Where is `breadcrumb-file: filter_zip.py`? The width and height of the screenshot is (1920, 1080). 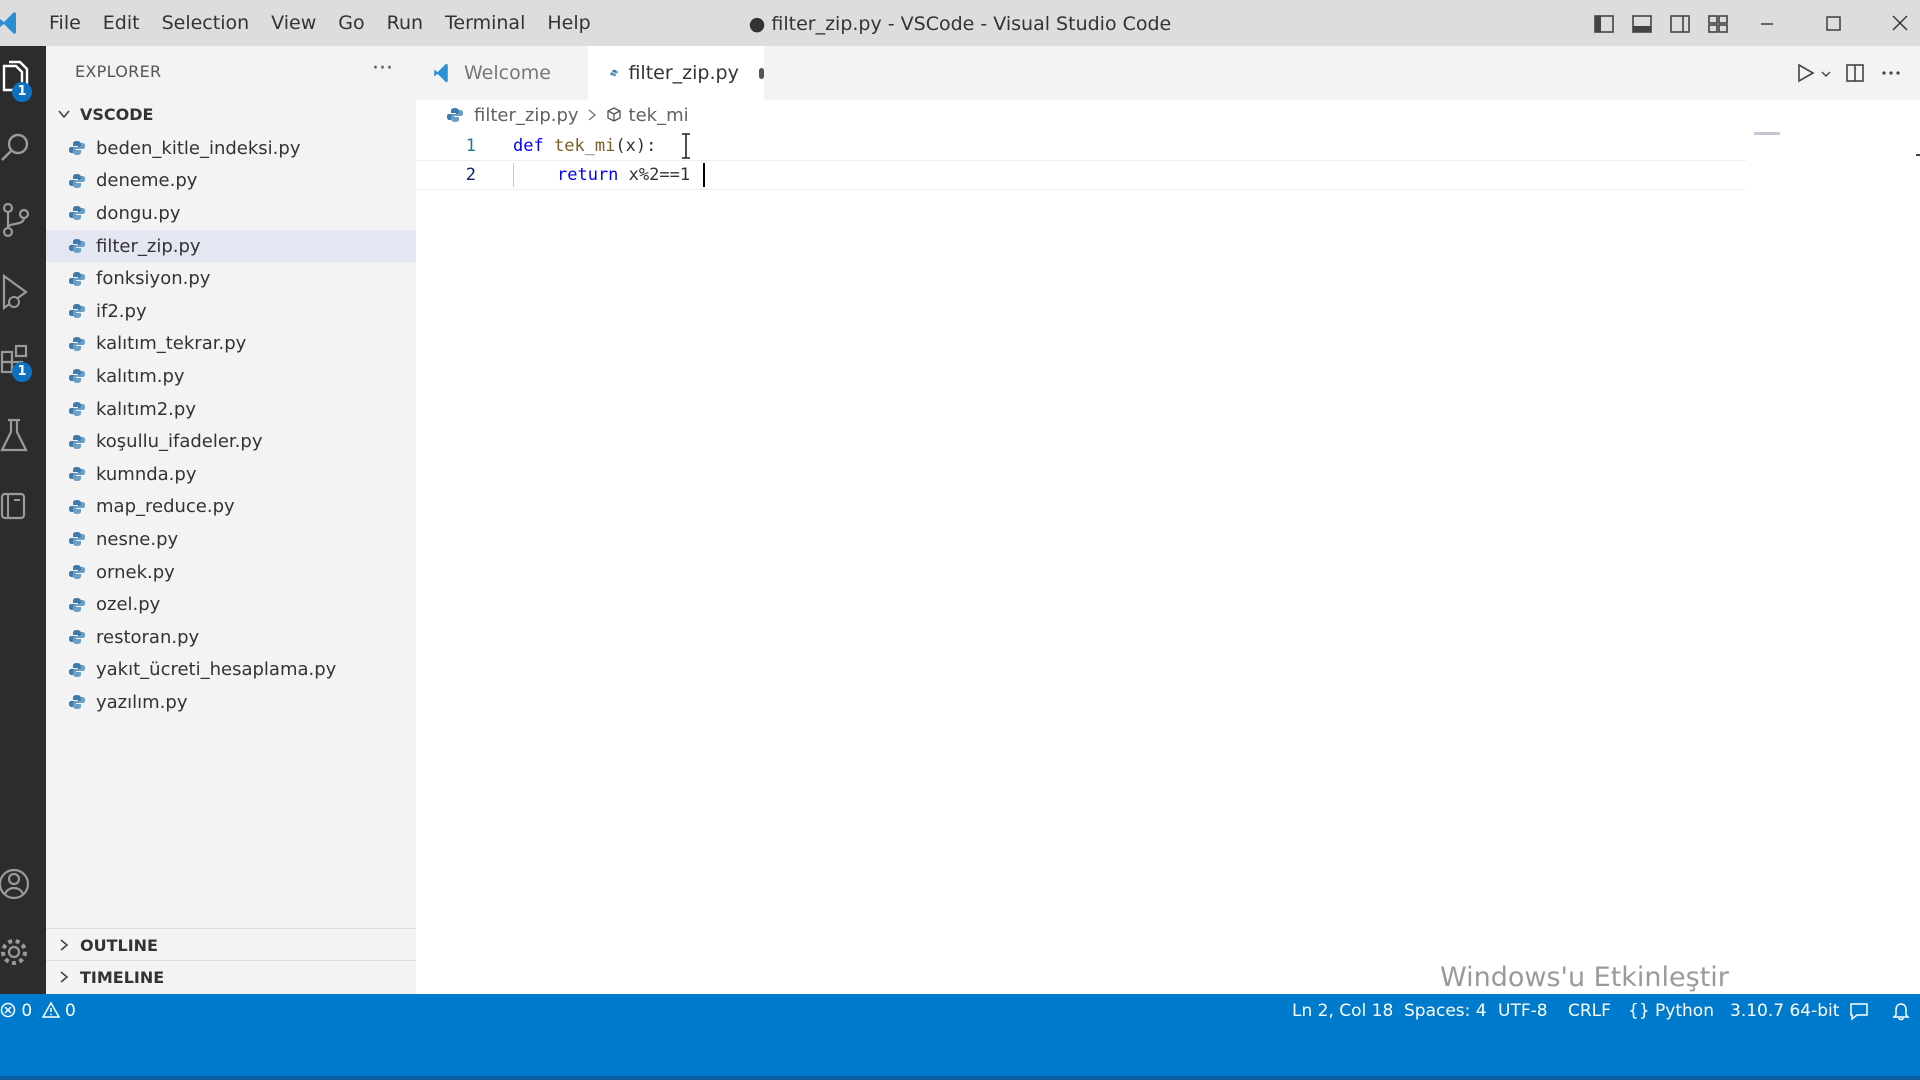 breadcrumb-file: filter_zip.py is located at coordinates (526, 115).